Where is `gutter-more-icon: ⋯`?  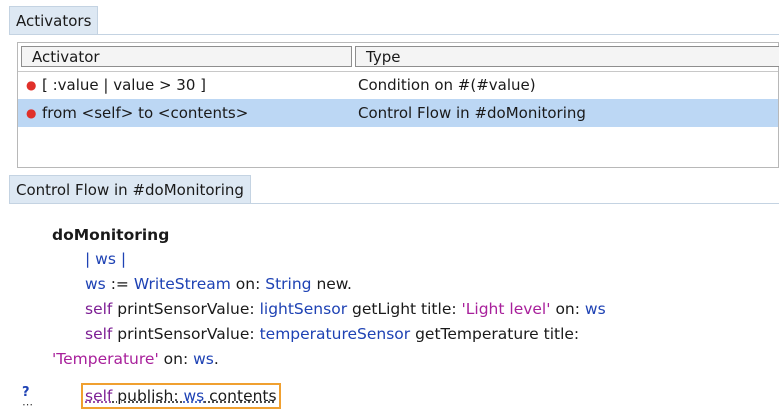
gutter-more-icon: ⋯ is located at coordinates (27, 404).